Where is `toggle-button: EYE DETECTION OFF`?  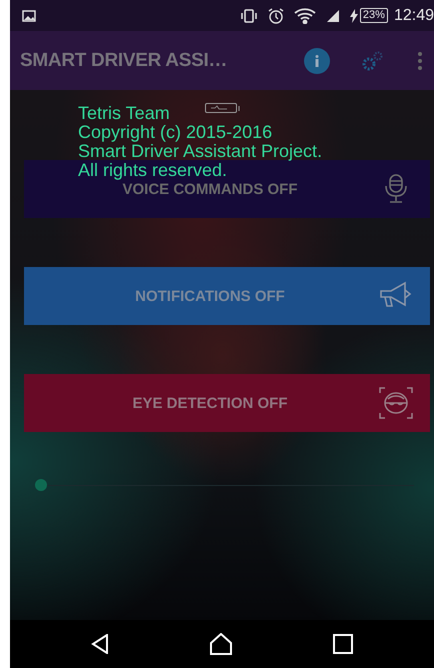
toggle-button: EYE DETECTION OFF is located at coordinates (227, 403).